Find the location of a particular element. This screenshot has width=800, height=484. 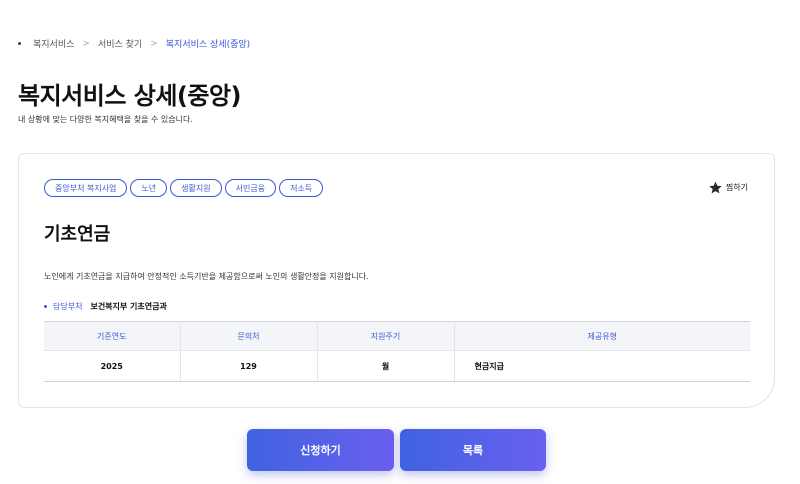

header-provision-type: 제공유형 is located at coordinates (602, 336).